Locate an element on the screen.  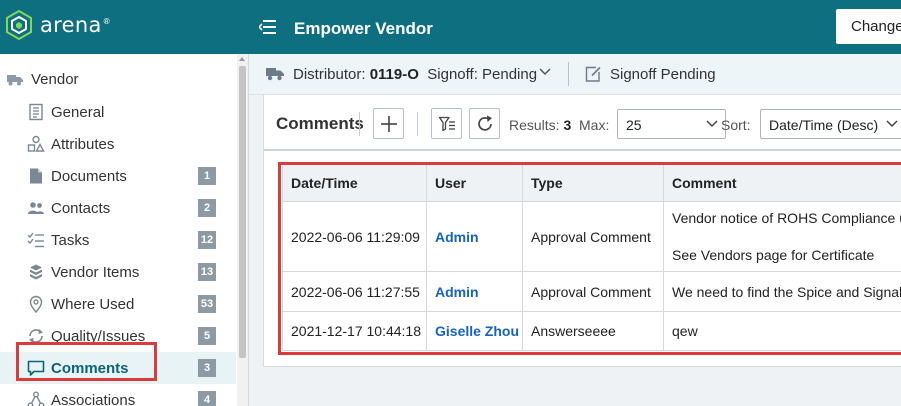
sidebar-scrollbar is located at coordinates (242, 230).